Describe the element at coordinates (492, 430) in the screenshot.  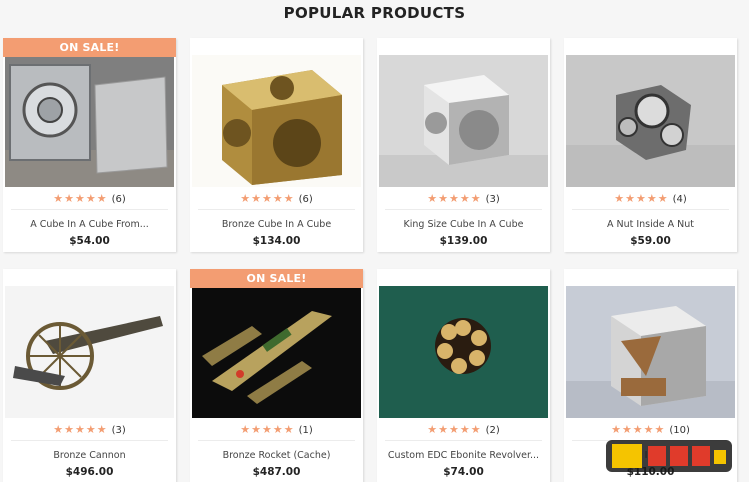
I see `review-count: (2)` at that location.